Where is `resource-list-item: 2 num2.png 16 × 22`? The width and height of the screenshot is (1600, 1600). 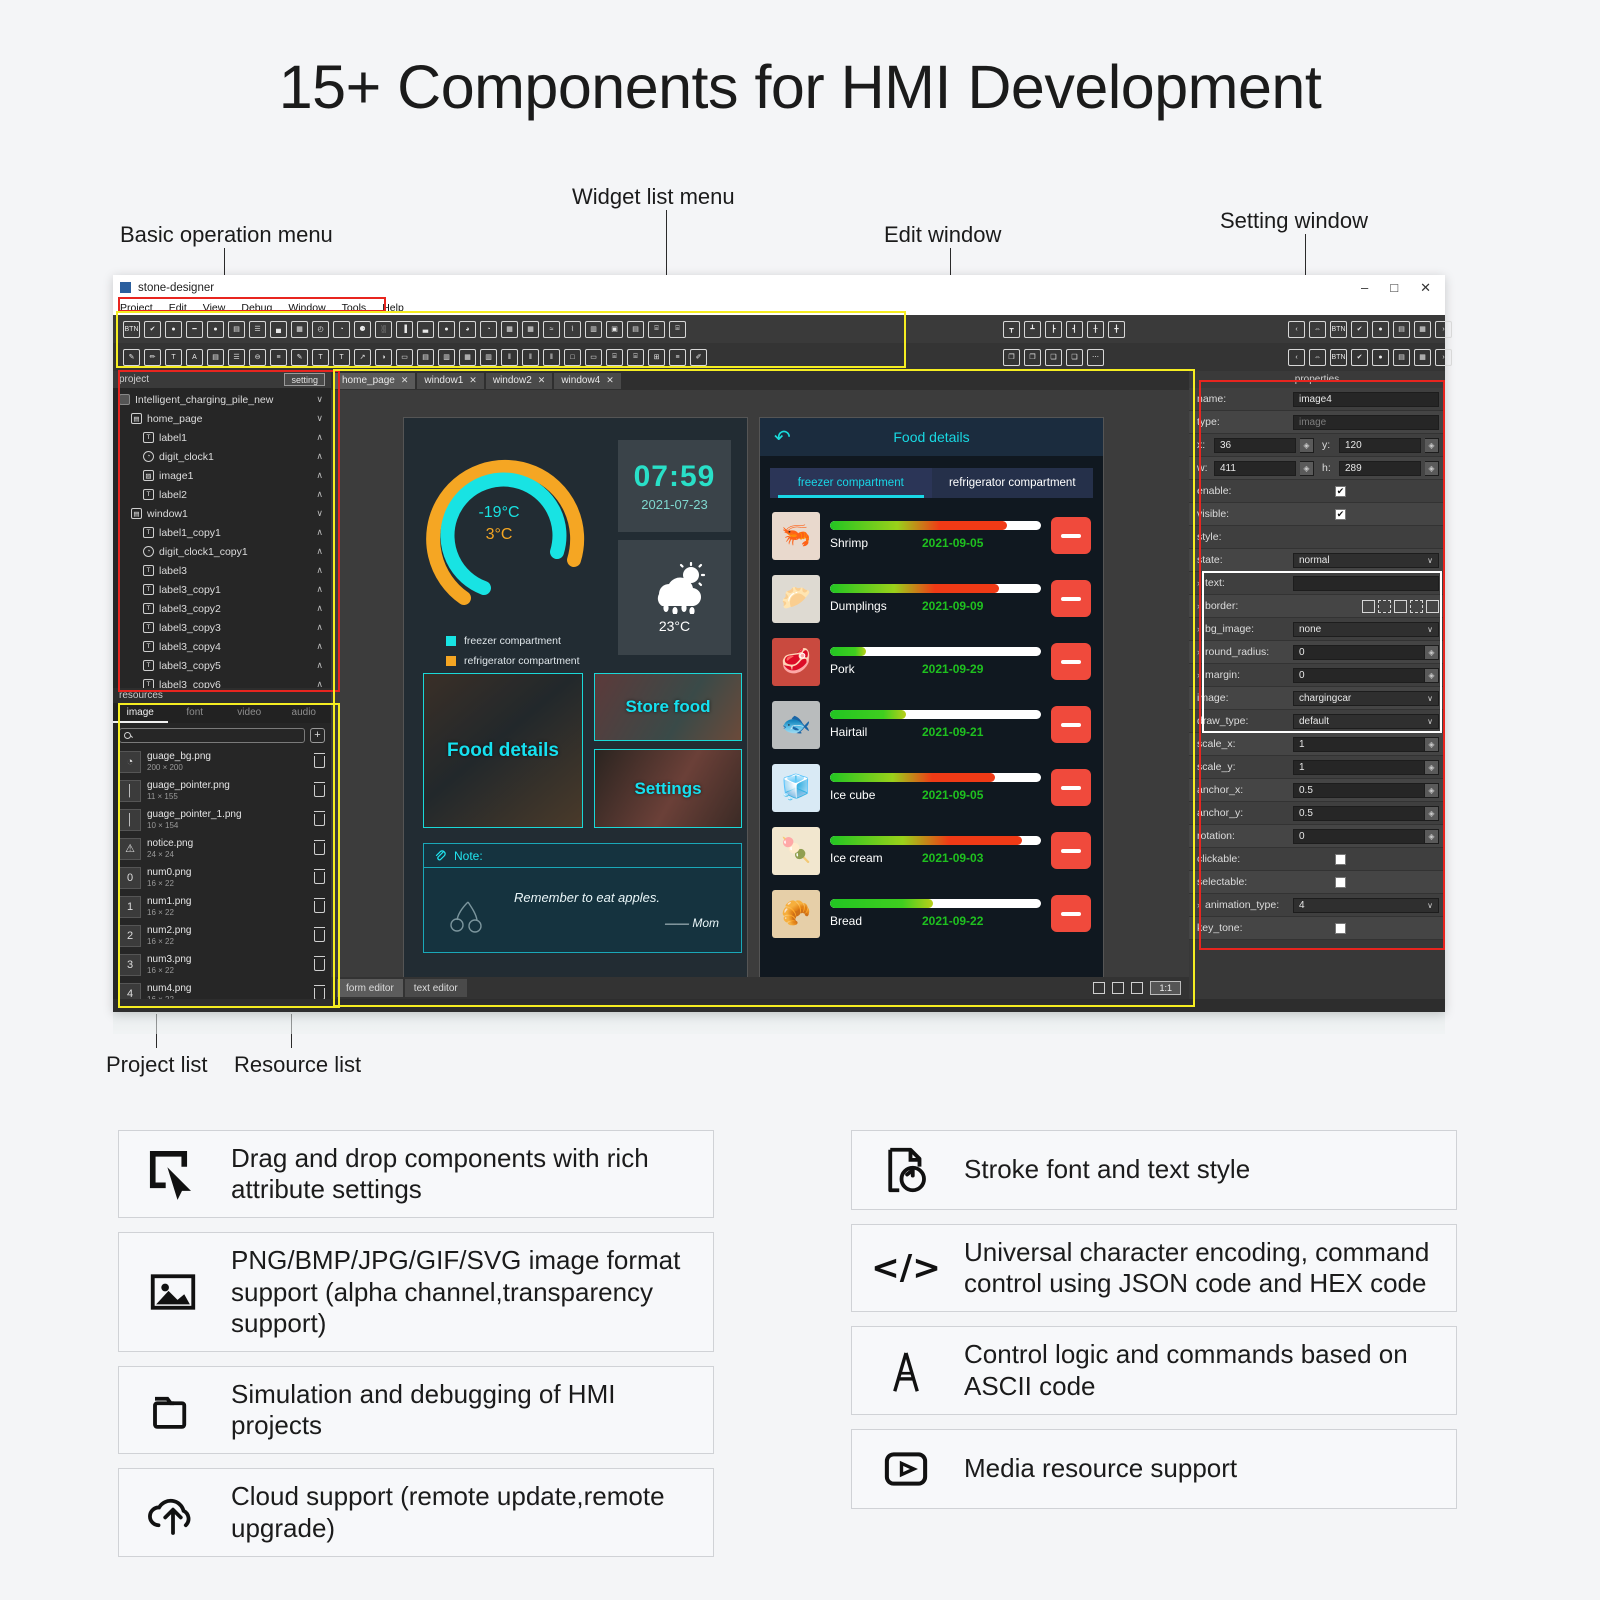 resource-list-item: 2 num2.png 16 × 22 is located at coordinates (222, 935).